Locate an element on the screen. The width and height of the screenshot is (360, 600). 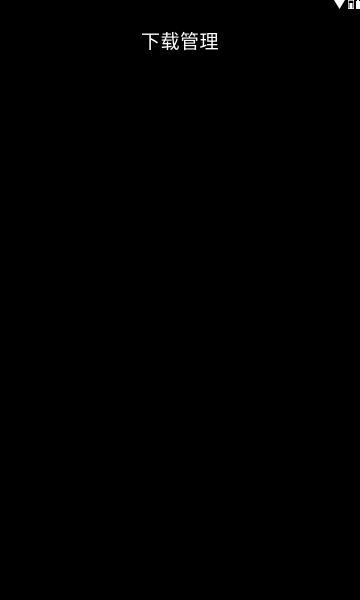
status-bar is located at coordinates (180, 6).